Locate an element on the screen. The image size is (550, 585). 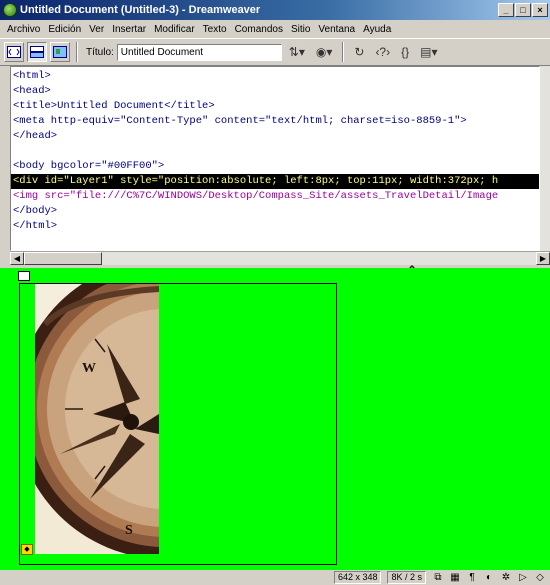
code-vertical-scrollbar is located at coordinates (545, 158).